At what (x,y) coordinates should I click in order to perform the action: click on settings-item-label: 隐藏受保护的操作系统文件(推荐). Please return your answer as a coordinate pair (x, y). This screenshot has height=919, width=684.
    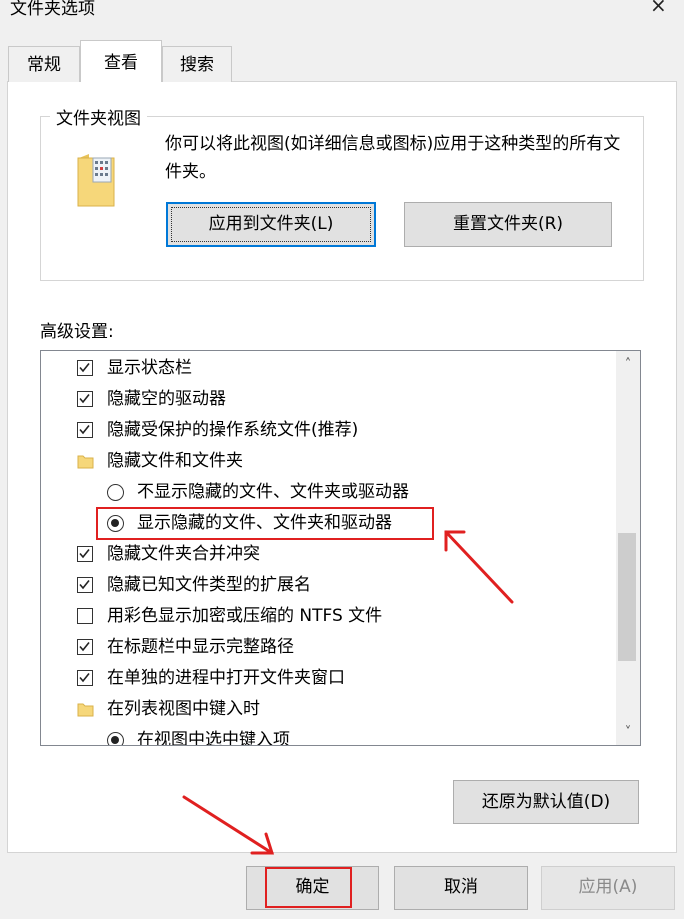
    Looking at the image, I should click on (233, 430).